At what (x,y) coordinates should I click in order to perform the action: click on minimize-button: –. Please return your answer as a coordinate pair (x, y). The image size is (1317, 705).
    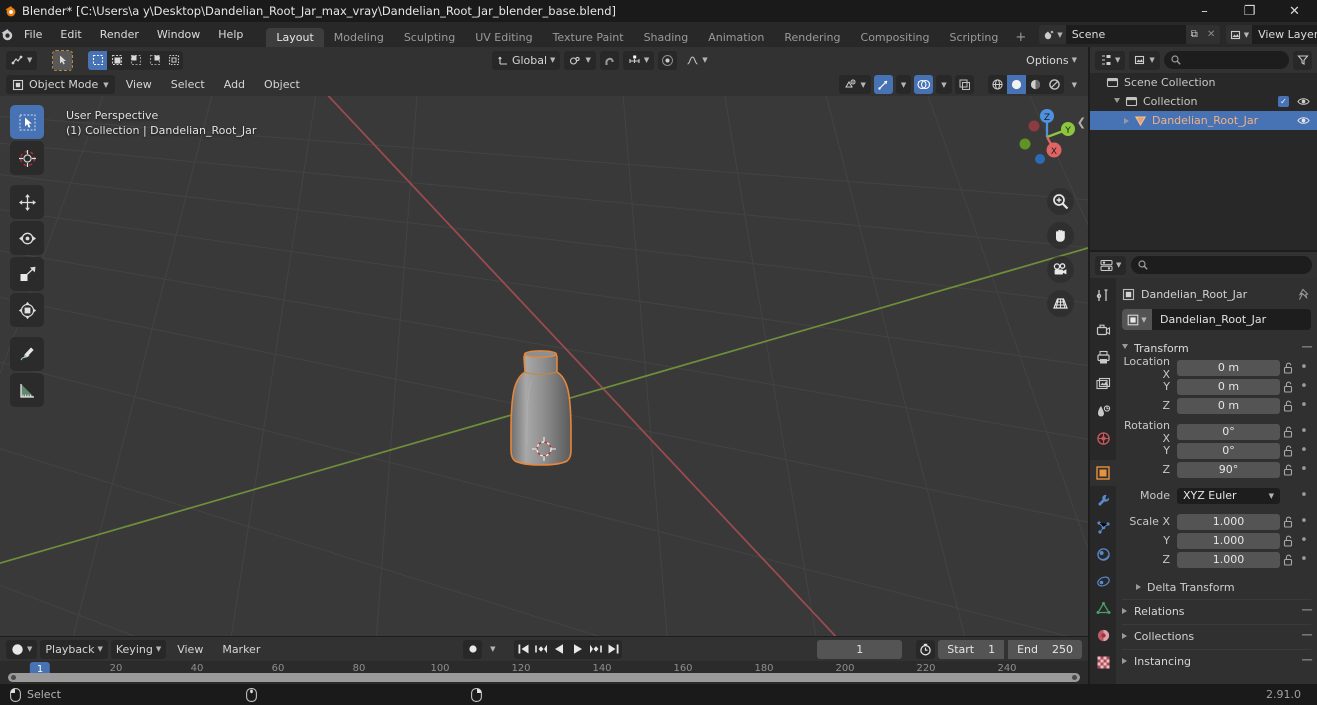
    Looking at the image, I should click on (1204, 11).